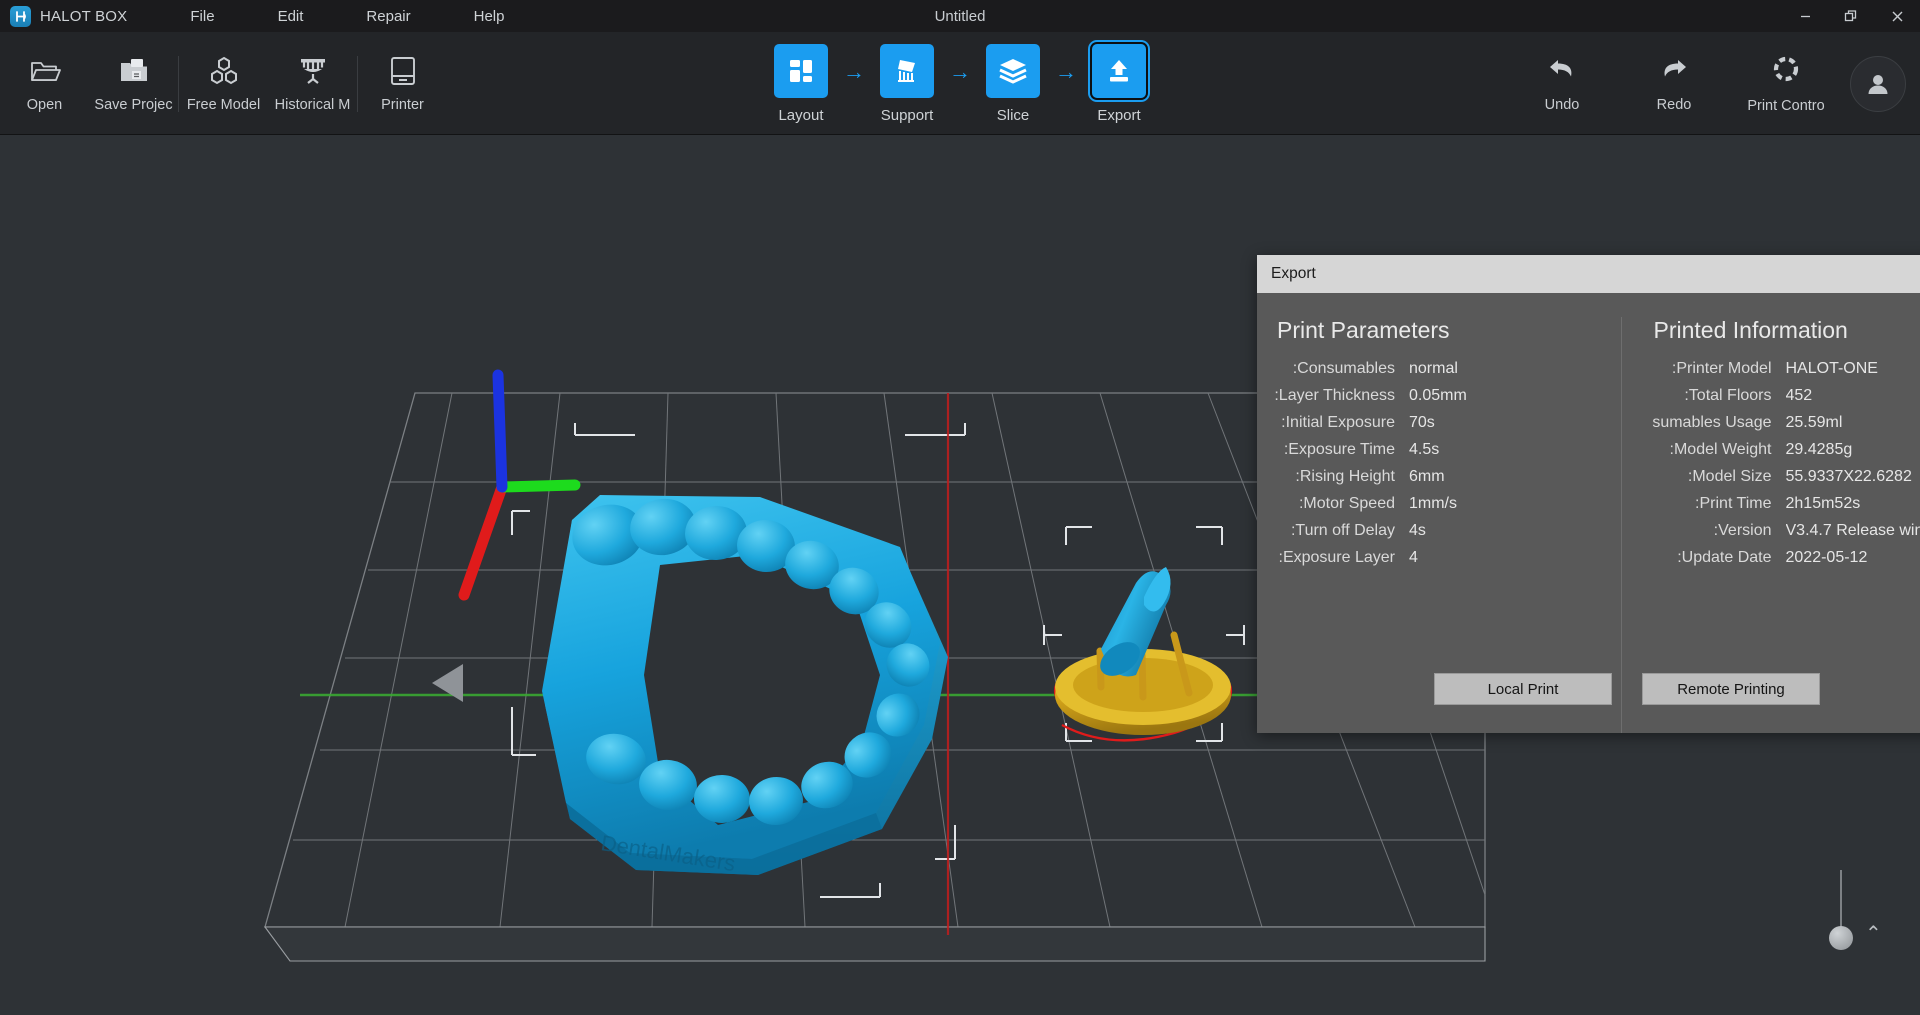  What do you see at coordinates (1786, 83) in the screenshot?
I see `print-control-button: Print Contro` at bounding box center [1786, 83].